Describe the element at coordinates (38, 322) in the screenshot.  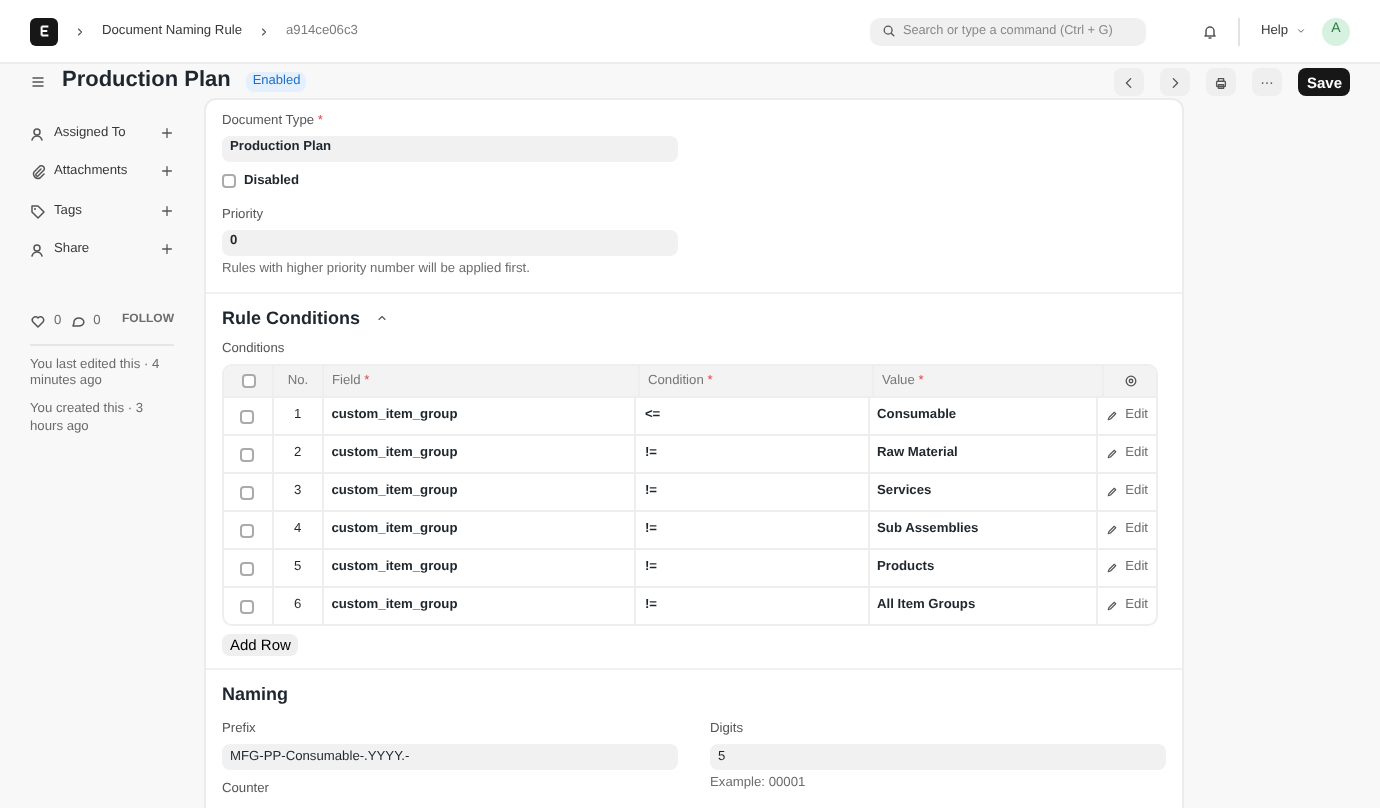
I see `heart-icon` at that location.